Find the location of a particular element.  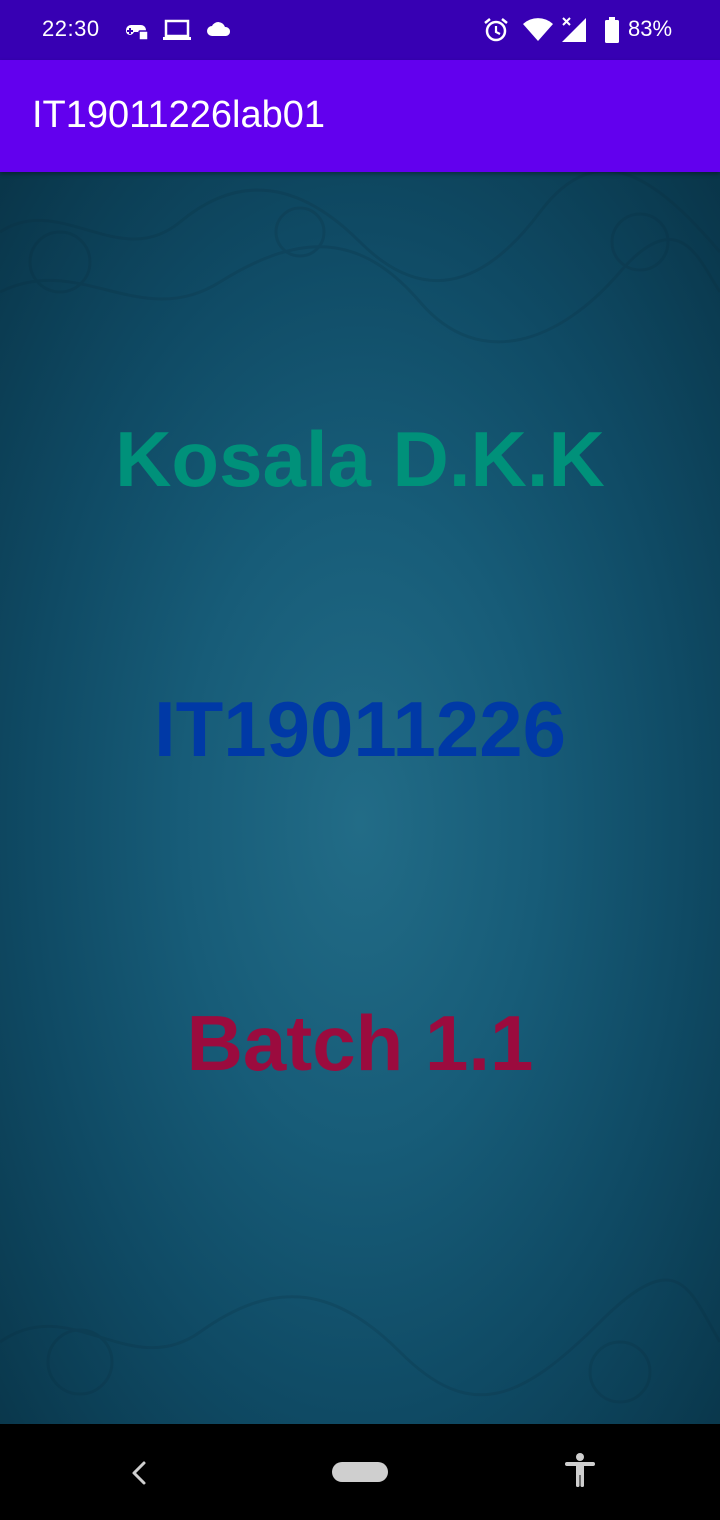

student-name: Kosala D.K.K is located at coordinates (360, 459).